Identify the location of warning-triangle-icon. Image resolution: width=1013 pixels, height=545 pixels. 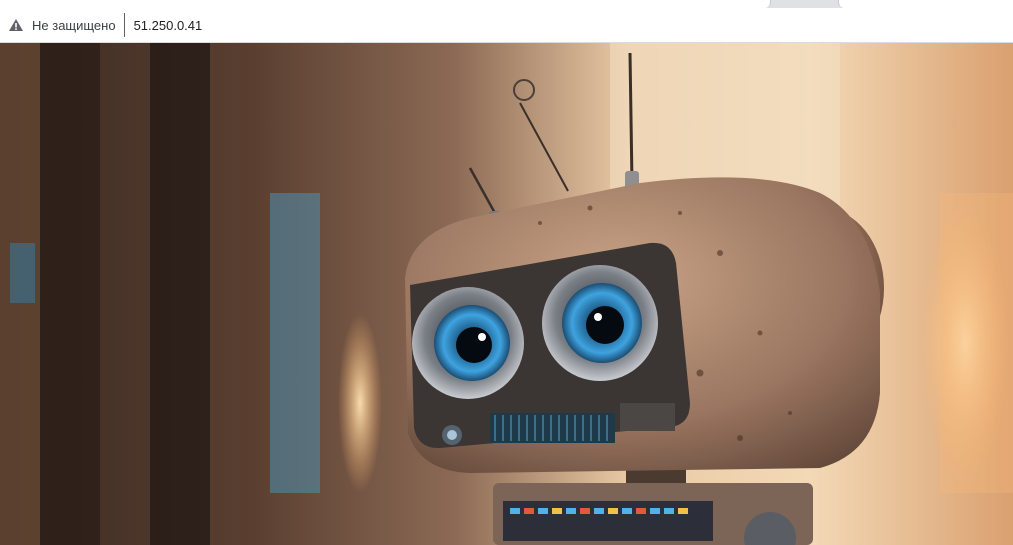
(16, 25).